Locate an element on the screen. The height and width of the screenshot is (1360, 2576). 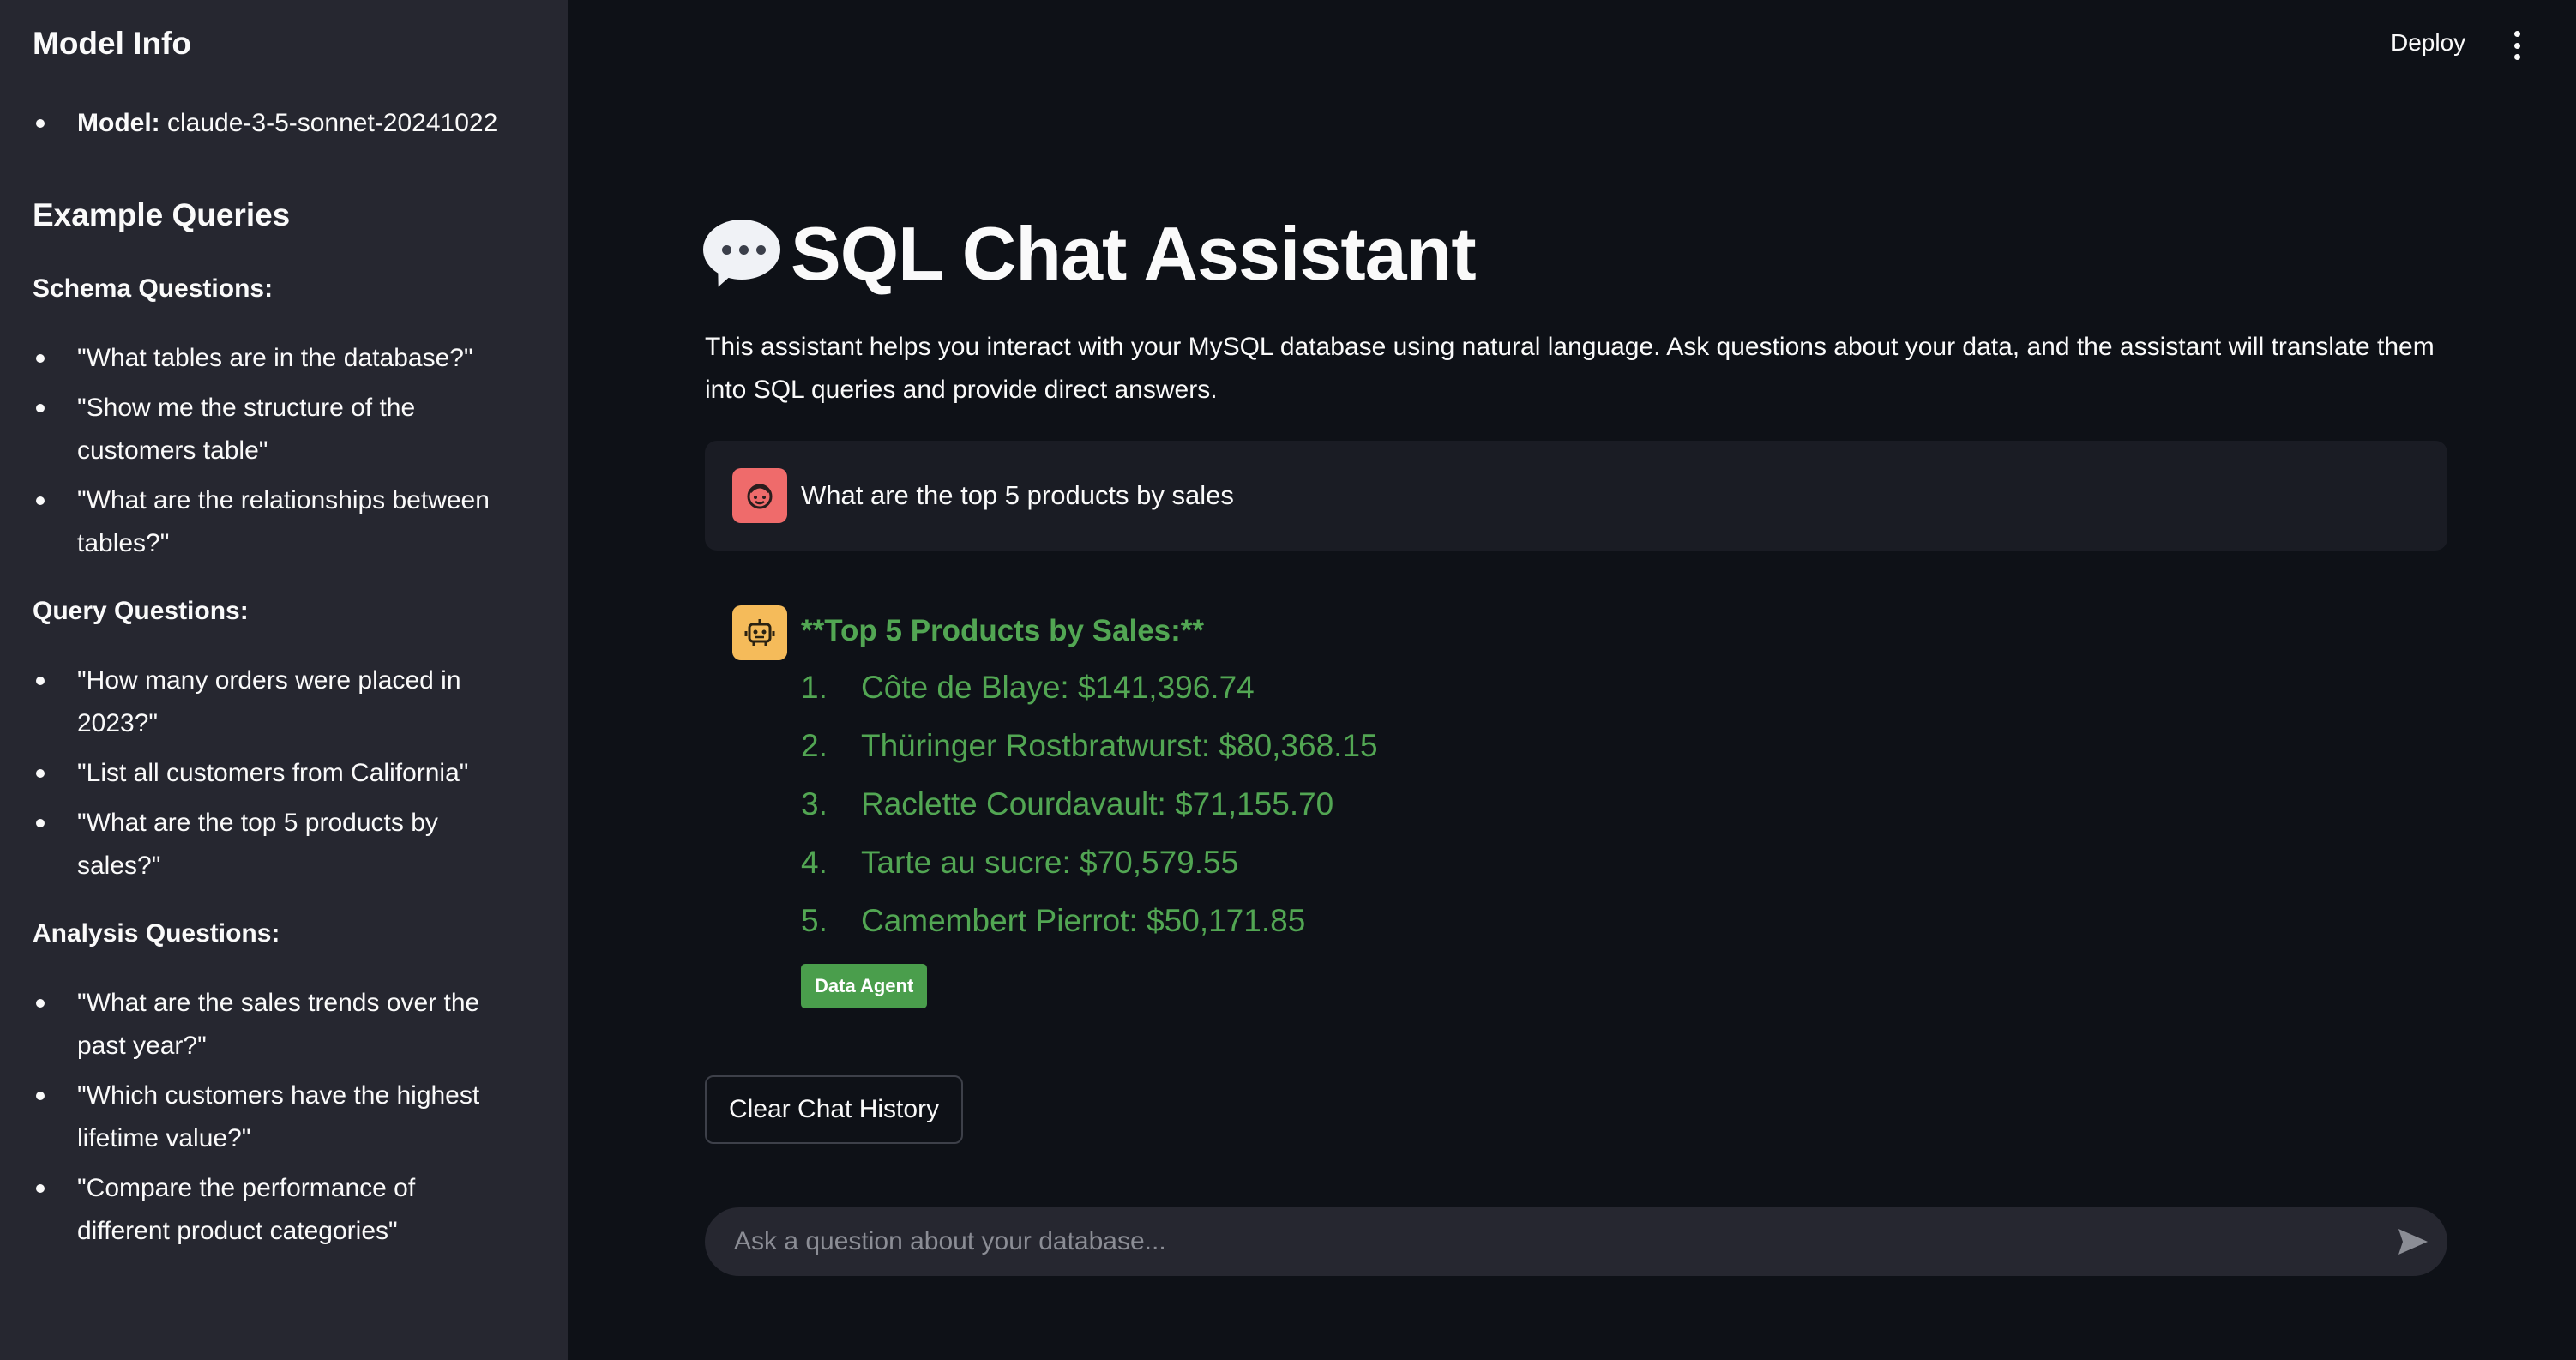
list-item: 5. Camembert Pierrot: $50,171.85 is located at coordinates (1089, 921).